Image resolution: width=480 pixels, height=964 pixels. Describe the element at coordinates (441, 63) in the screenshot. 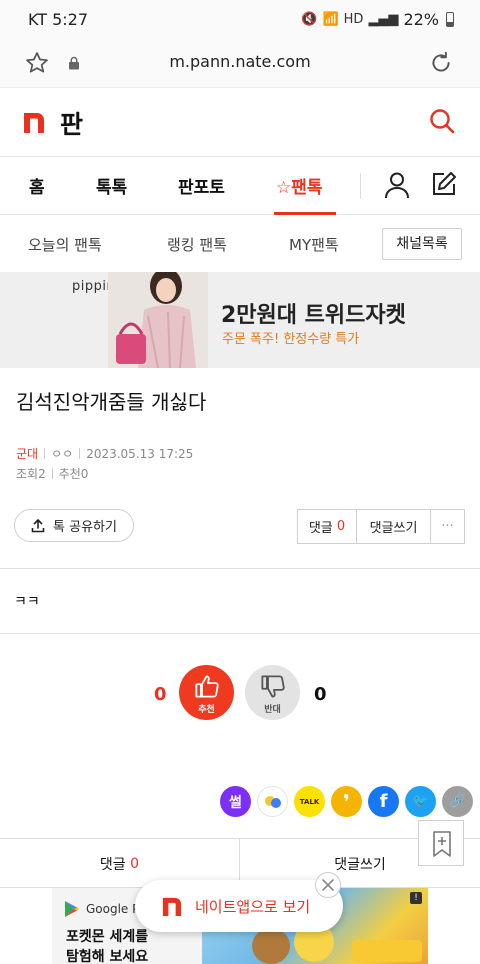

I see `reload-icon` at that location.